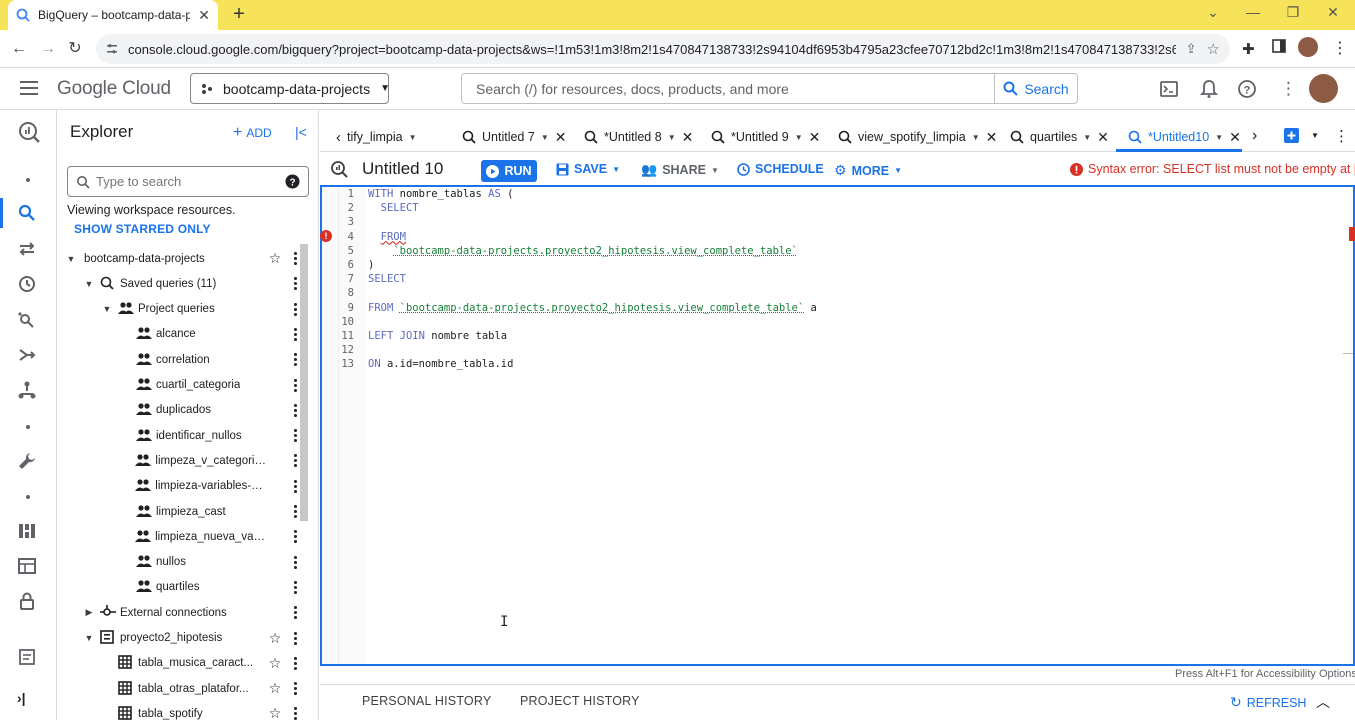 The height and width of the screenshot is (720, 1355). What do you see at coordinates (1341, 136) in the screenshot?
I see `tab-more-icon: ⋮` at bounding box center [1341, 136].